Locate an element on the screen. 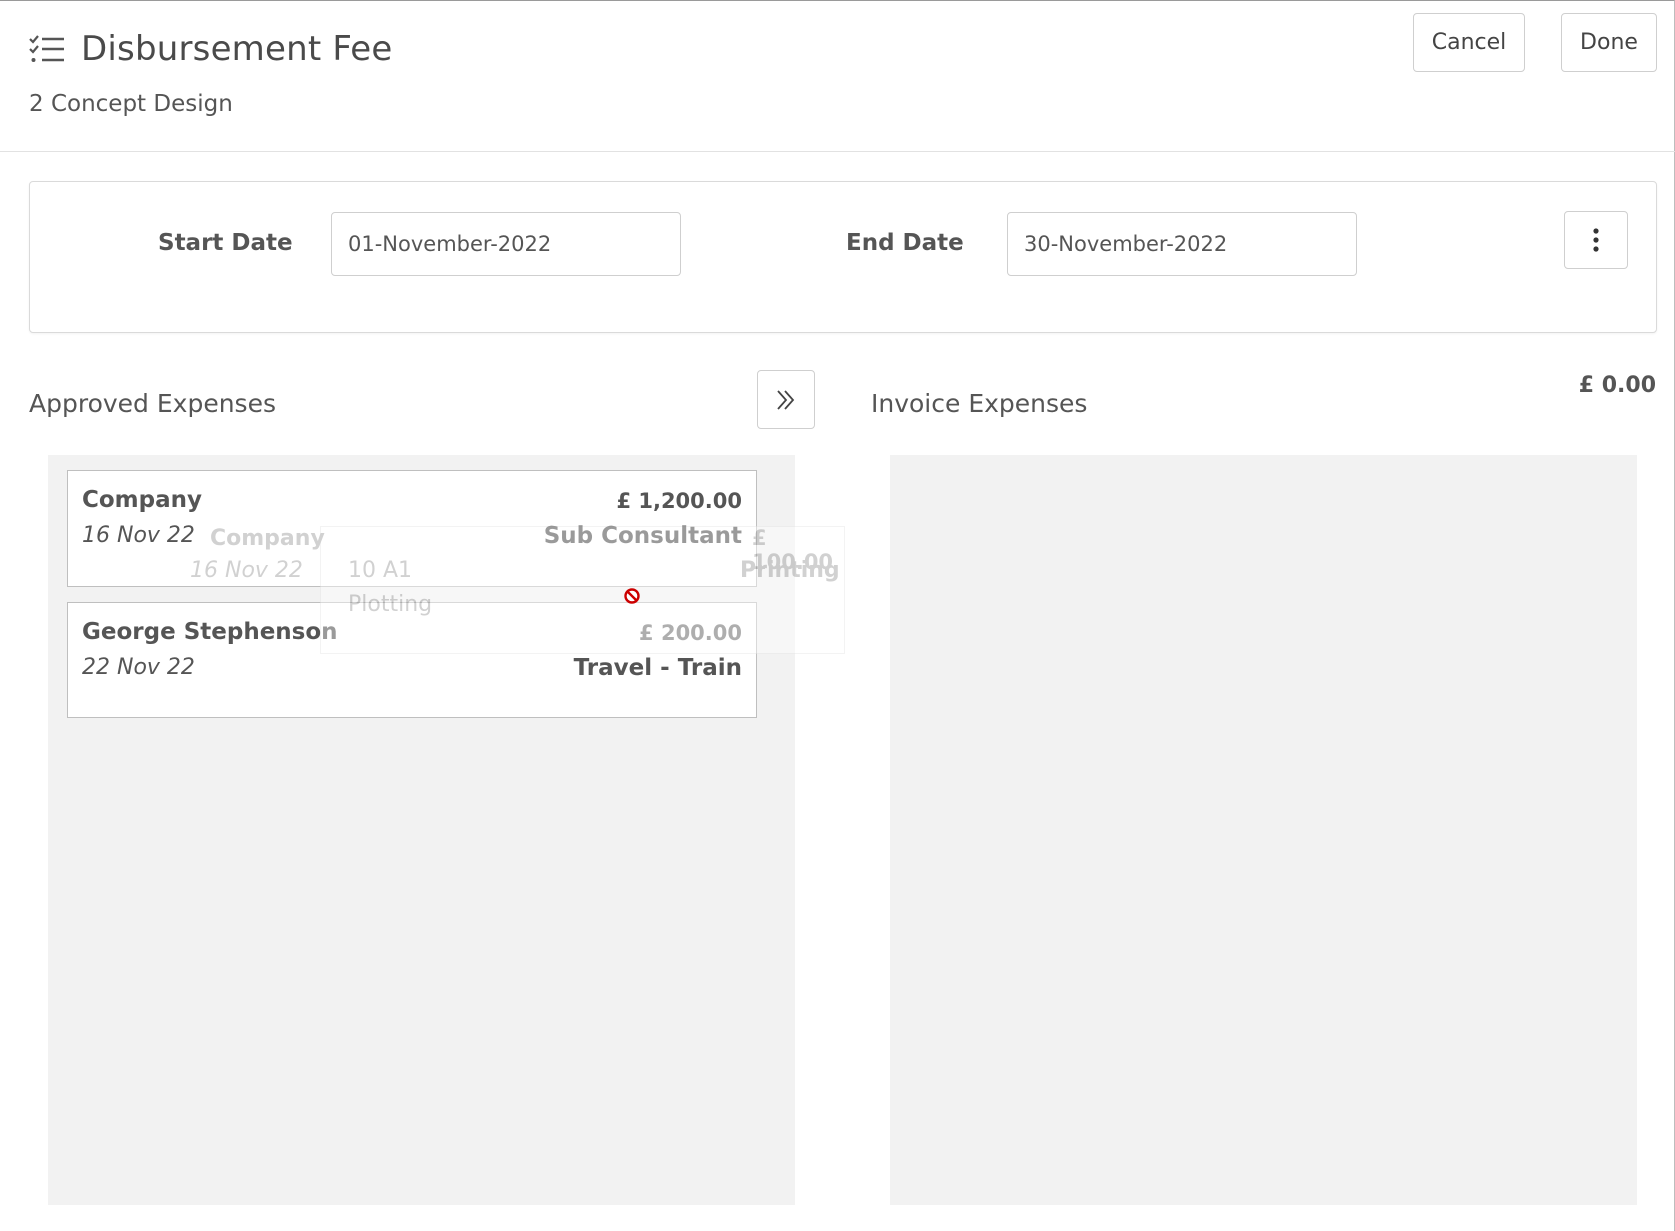  no-drop-icon is located at coordinates (632, 596).